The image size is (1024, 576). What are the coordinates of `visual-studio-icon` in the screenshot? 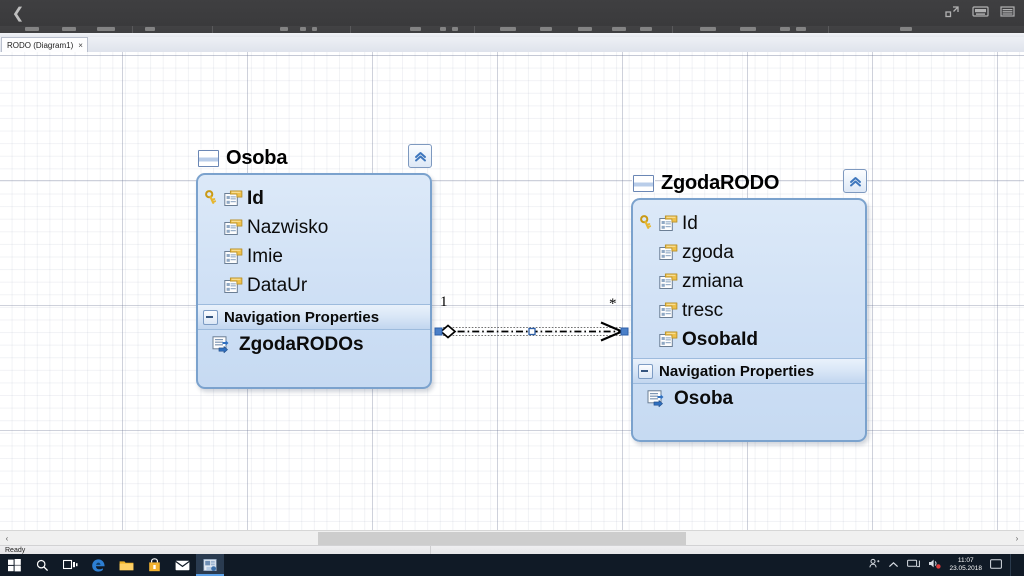 It's located at (210, 565).